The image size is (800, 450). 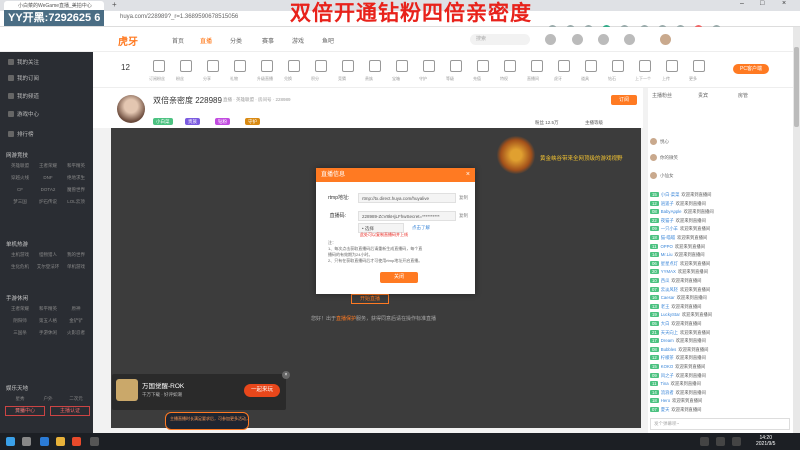 What do you see at coordinates (20, 399) in the screenshot?
I see `sidebar-link: 星秀` at bounding box center [20, 399].